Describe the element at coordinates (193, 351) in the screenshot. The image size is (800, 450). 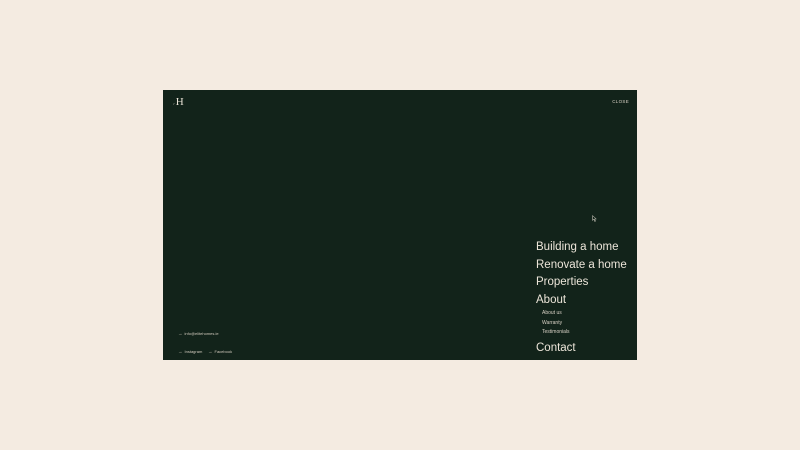
I see `instagram-text: Instagram` at that location.